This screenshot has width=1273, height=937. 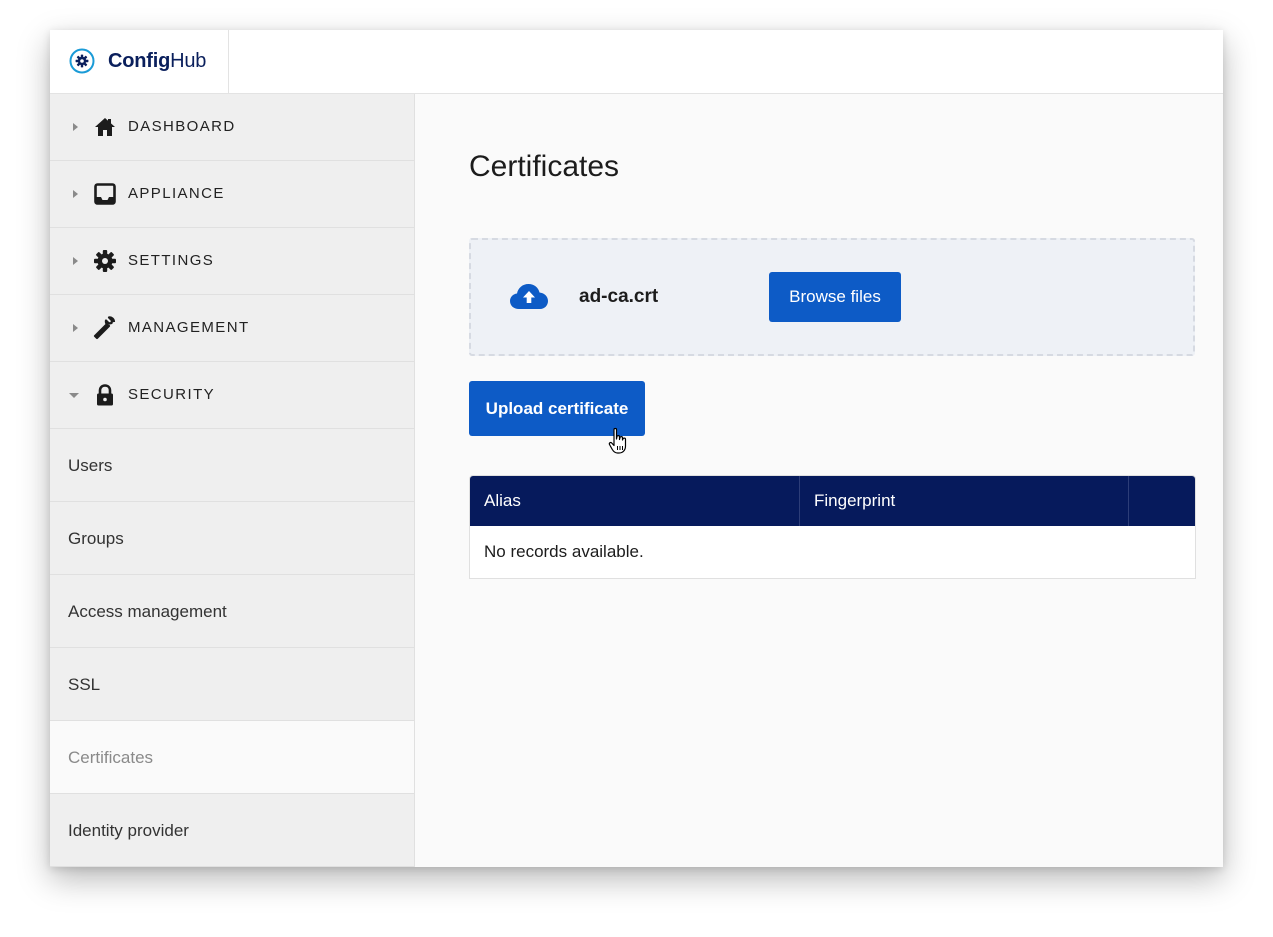 I want to click on sidebar-item-settings: SETTINGS, so click(x=232, y=261).